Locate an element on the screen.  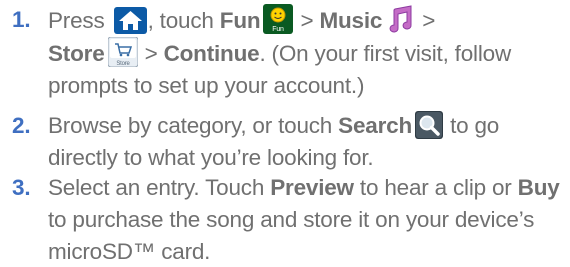
home-icon is located at coordinates (130, 20).